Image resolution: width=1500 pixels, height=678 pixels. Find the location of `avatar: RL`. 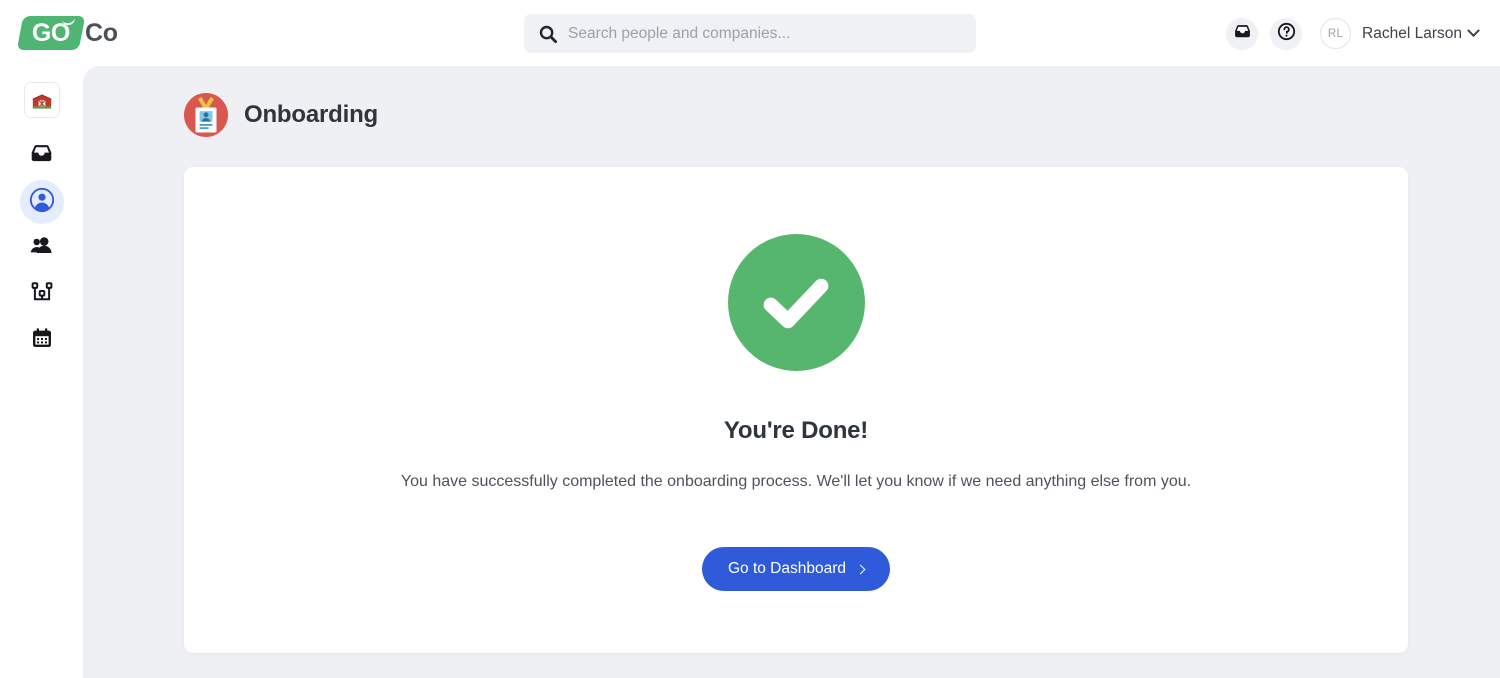

avatar: RL is located at coordinates (1336, 33).